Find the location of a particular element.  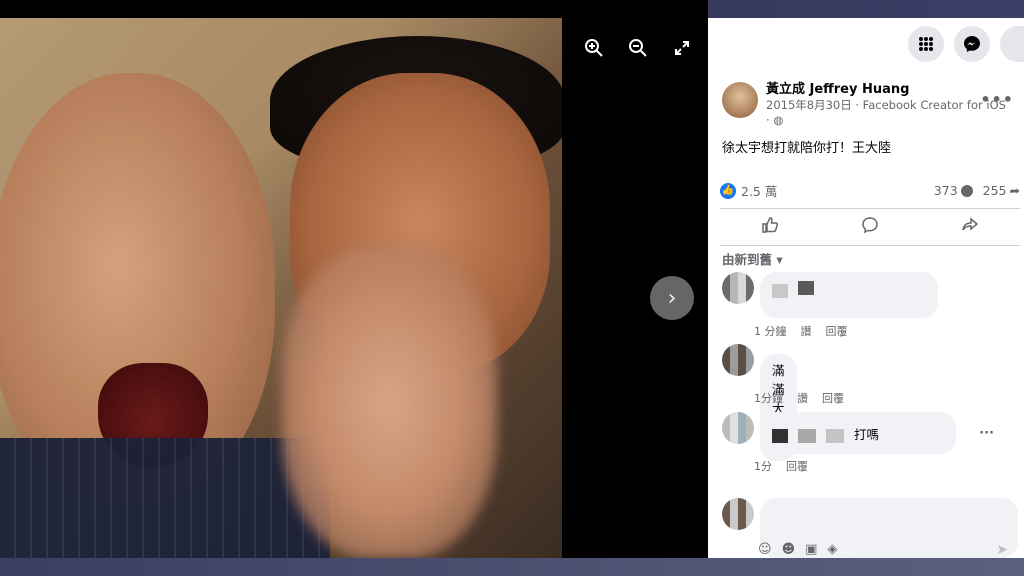

comment-bubble is located at coordinates (849, 295).